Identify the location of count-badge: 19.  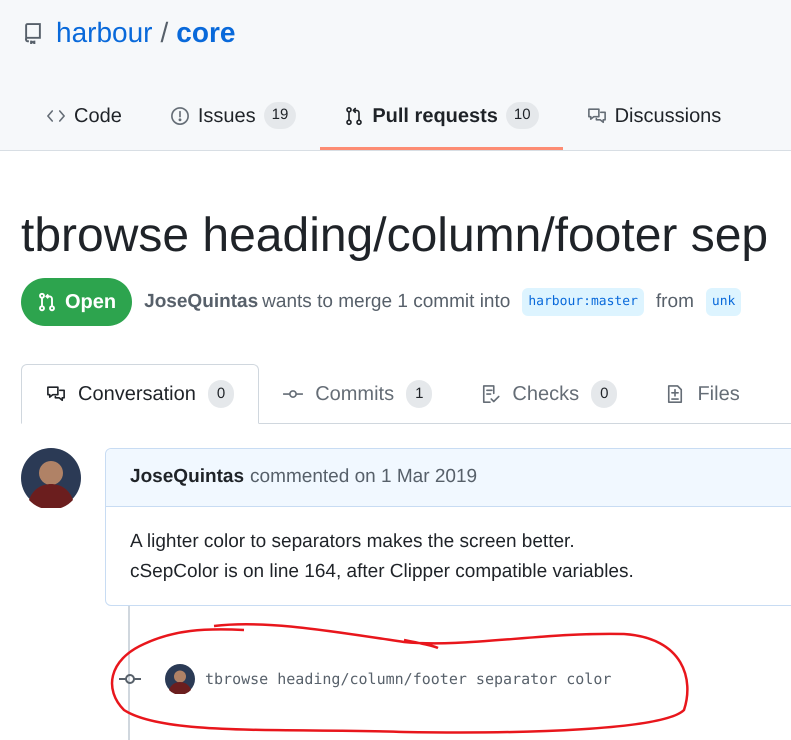
(280, 115).